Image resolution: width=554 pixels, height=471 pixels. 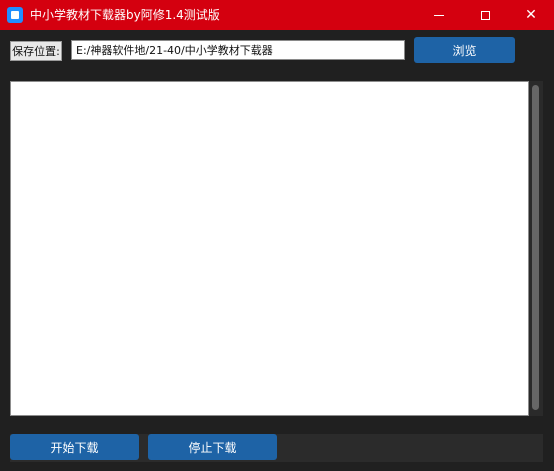 What do you see at coordinates (36, 51) in the screenshot?
I see `save-location-label: 保存位置:` at bounding box center [36, 51].